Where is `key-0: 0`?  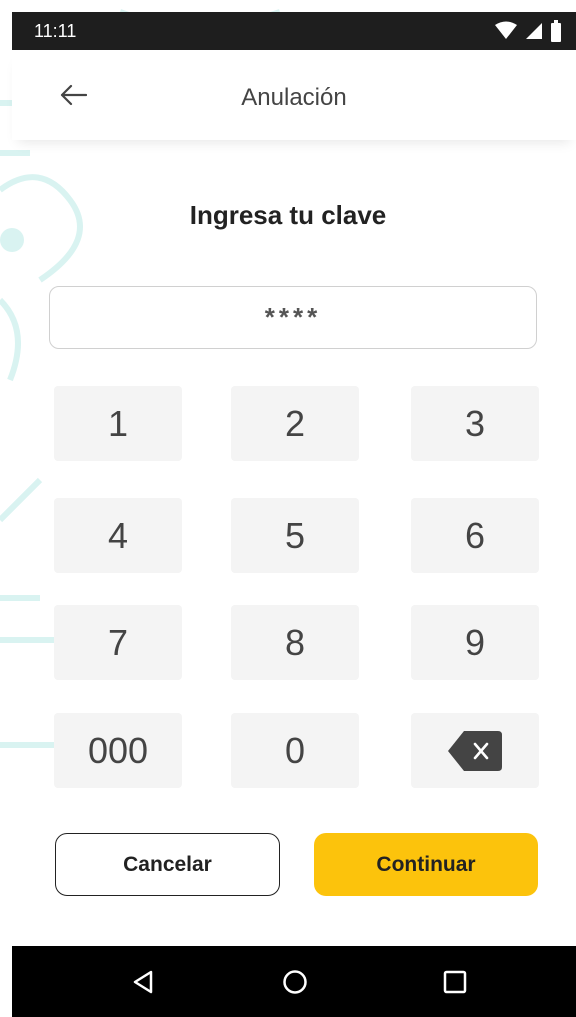
key-0: 0 is located at coordinates (295, 750).